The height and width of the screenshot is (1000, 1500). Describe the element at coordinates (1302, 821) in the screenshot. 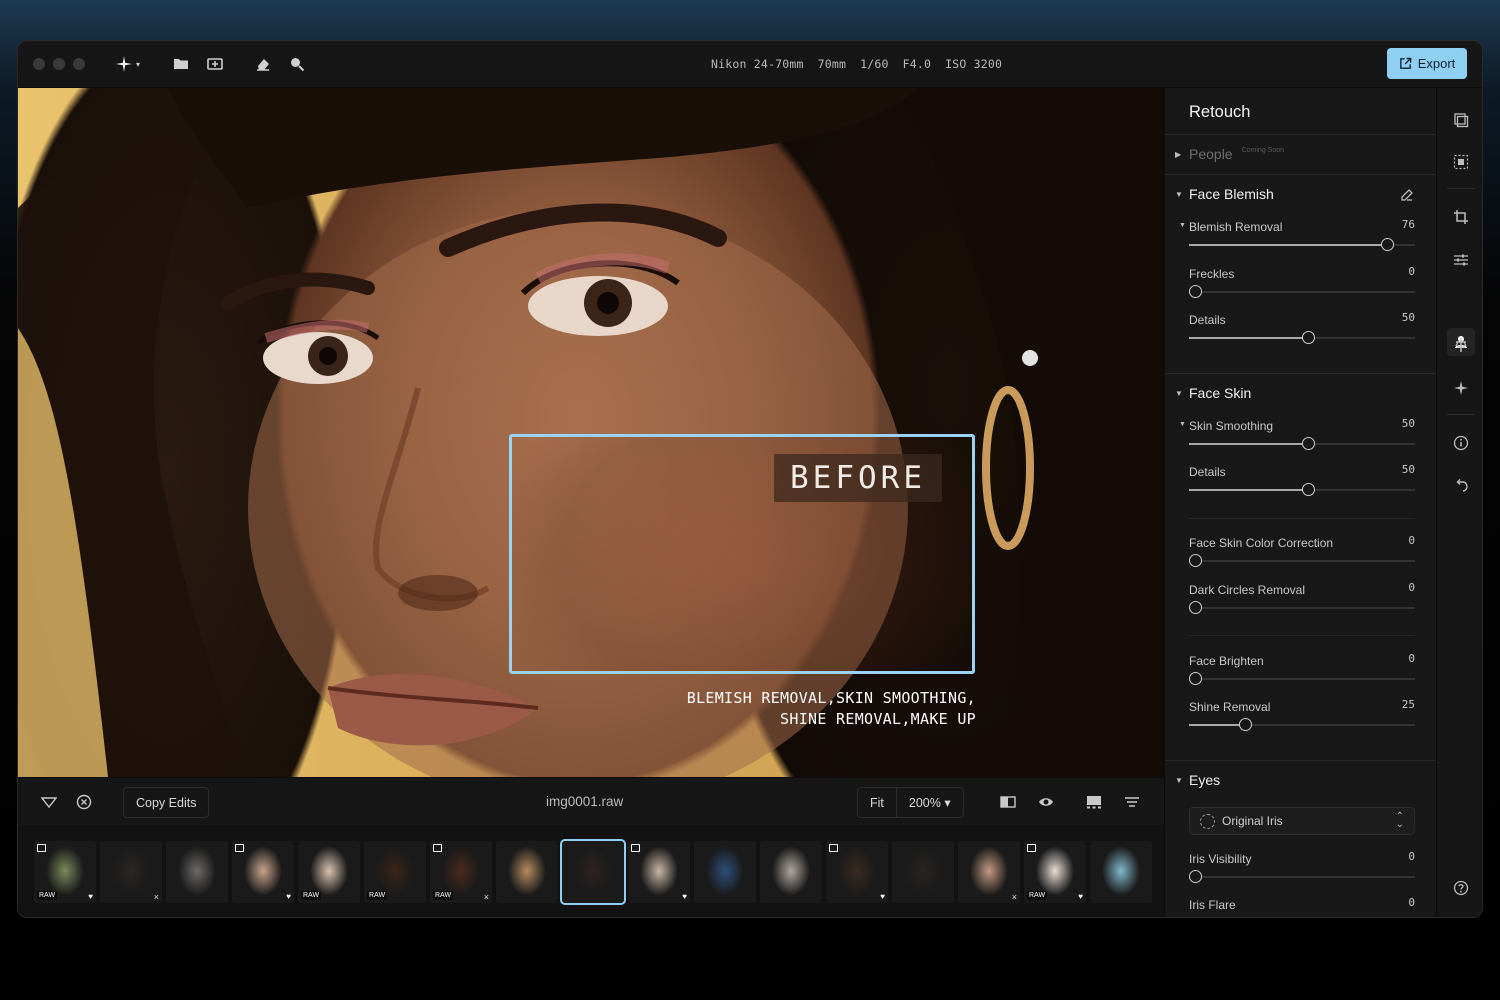

I see `iris-style-select: Original Iris ⌃ ⌄` at that location.